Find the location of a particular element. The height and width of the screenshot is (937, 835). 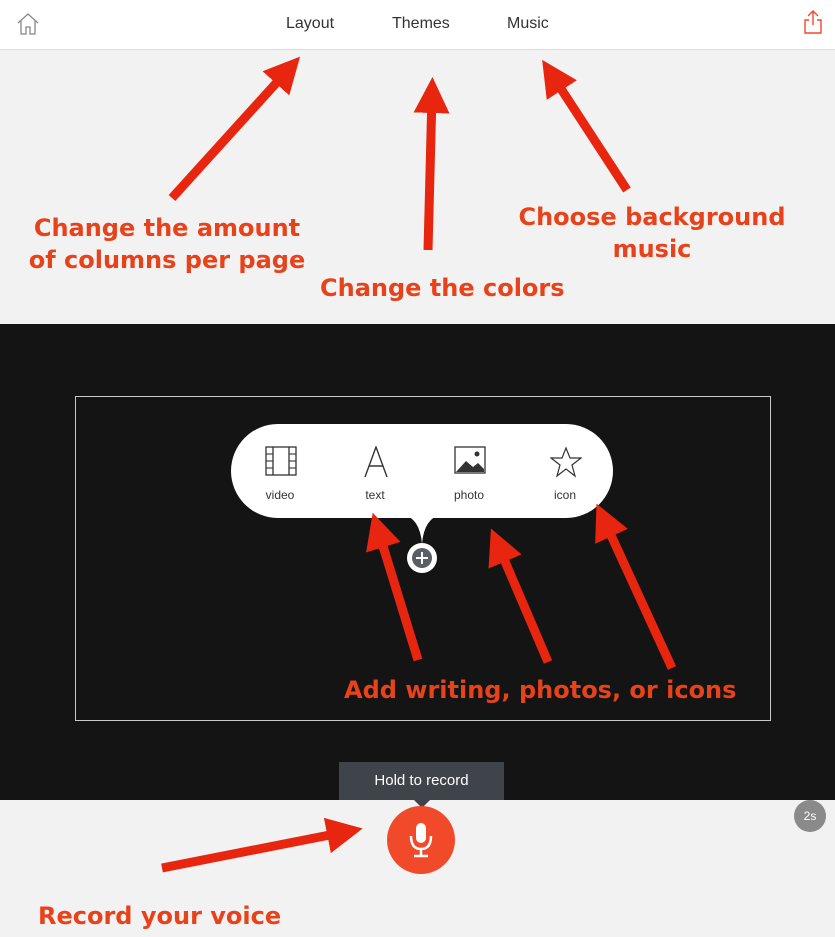

film-icon is located at coordinates (281, 461).